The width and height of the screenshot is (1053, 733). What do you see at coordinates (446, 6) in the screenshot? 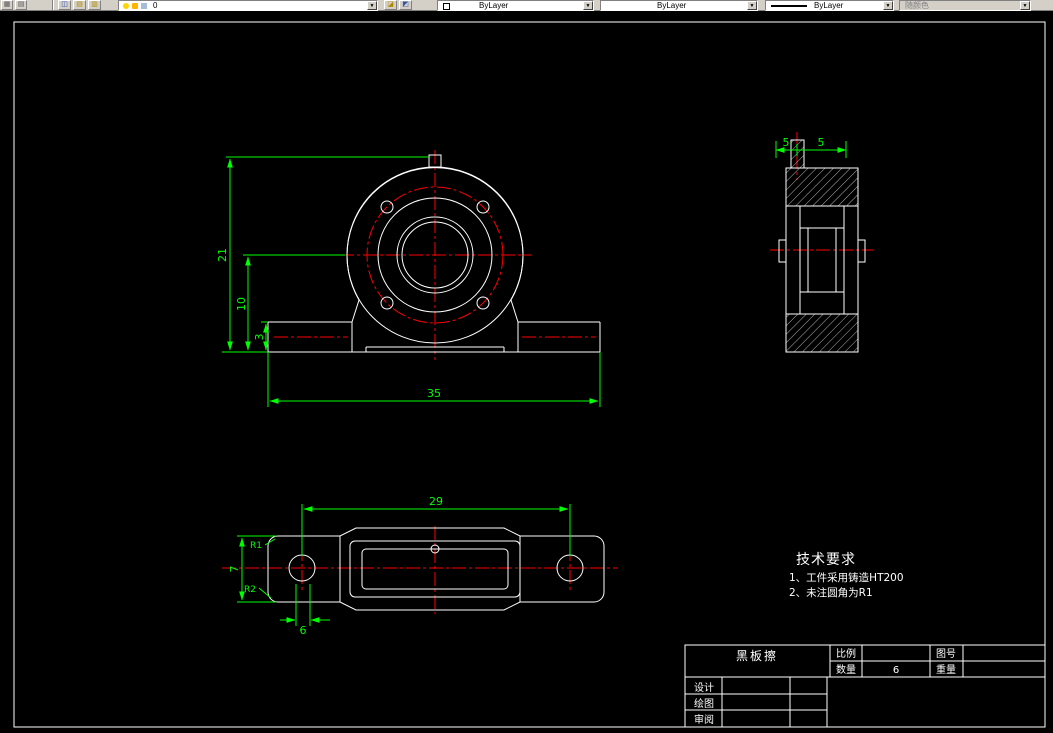
I see `color-swatch-icon` at bounding box center [446, 6].